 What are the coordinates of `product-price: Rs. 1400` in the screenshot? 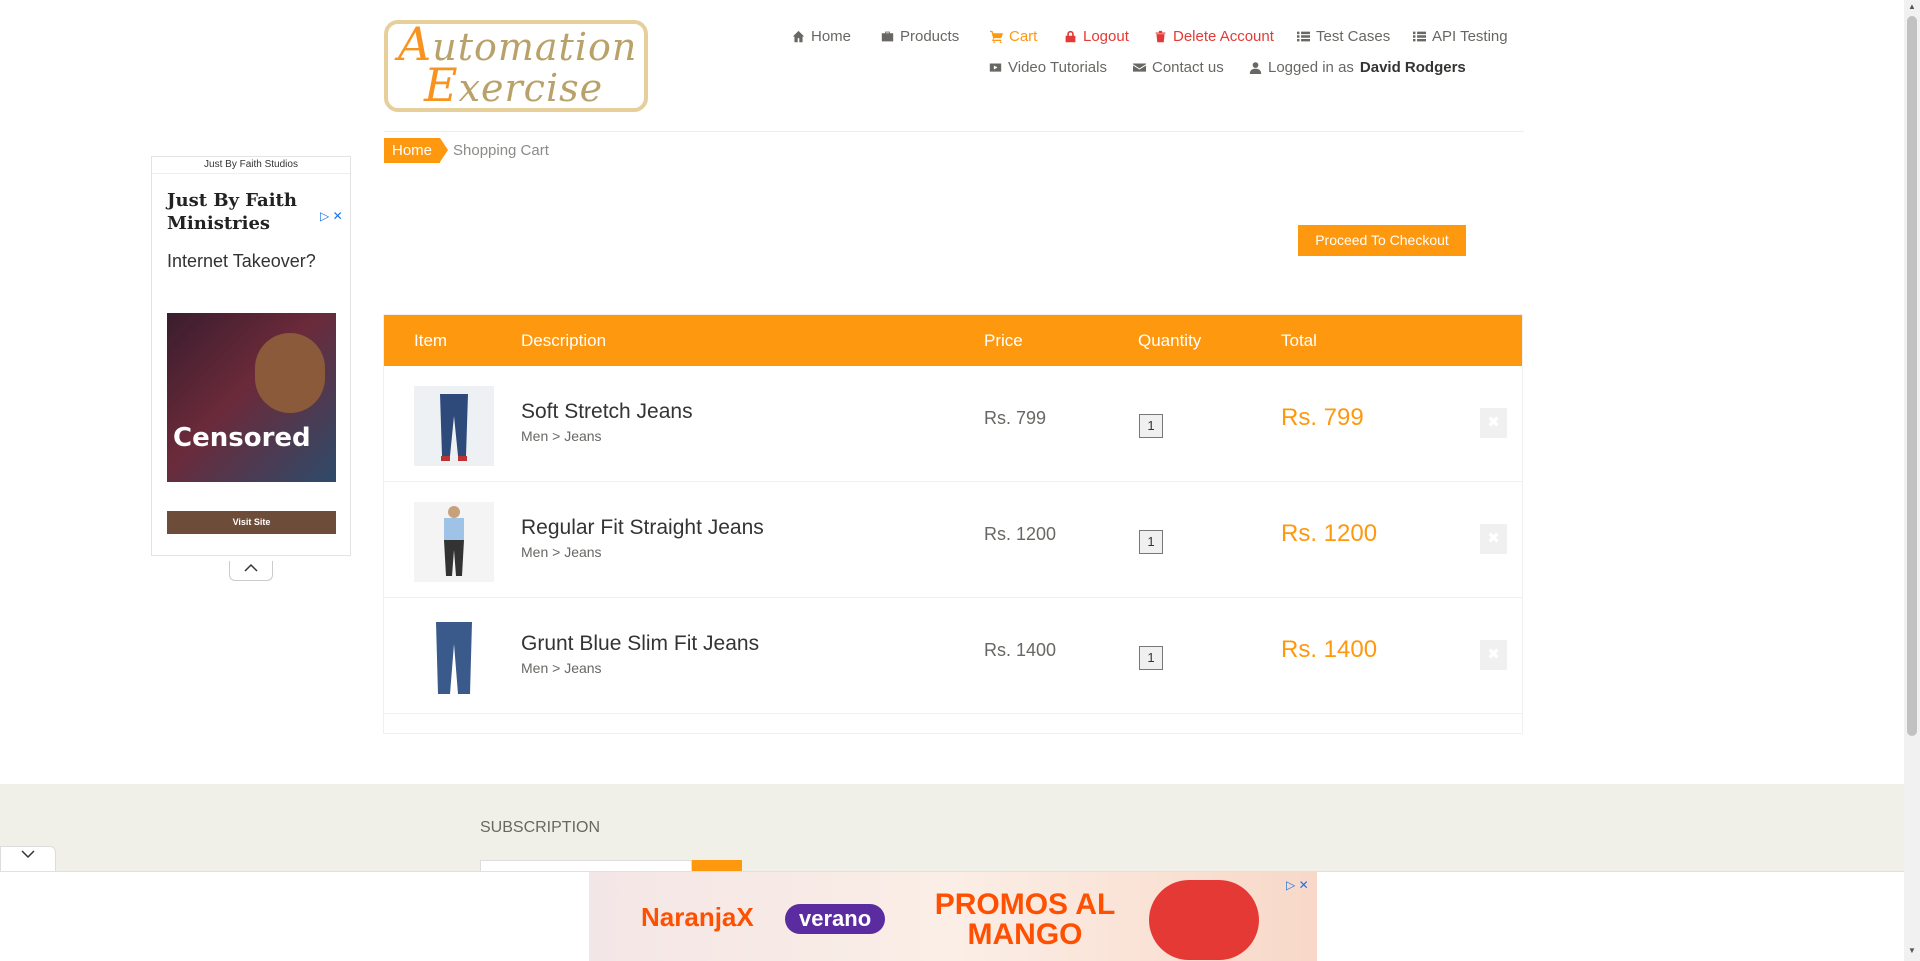 It's located at (1020, 650).